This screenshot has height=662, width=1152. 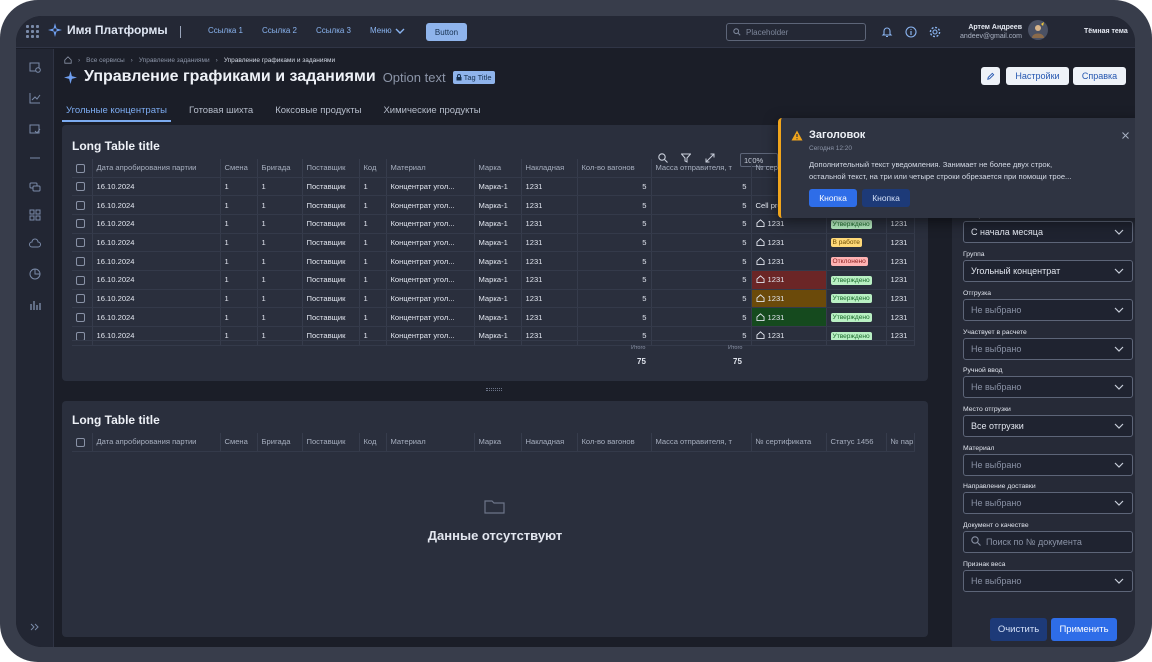 I want to click on status-cell: Утверждено, so click(x=856, y=317).